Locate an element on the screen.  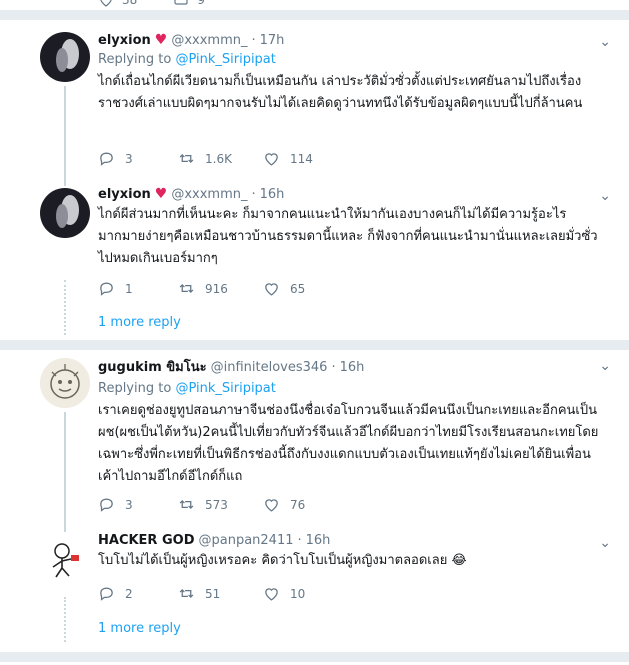
like-button: 114 is located at coordinates (303, 158).